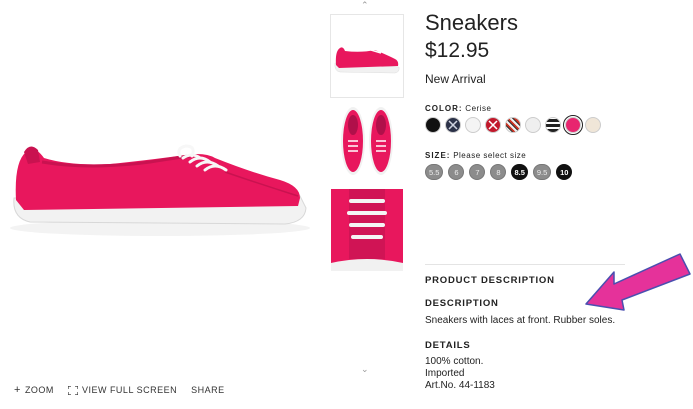  I want to click on color-label-row: COLOR: Cerise, so click(458, 108).